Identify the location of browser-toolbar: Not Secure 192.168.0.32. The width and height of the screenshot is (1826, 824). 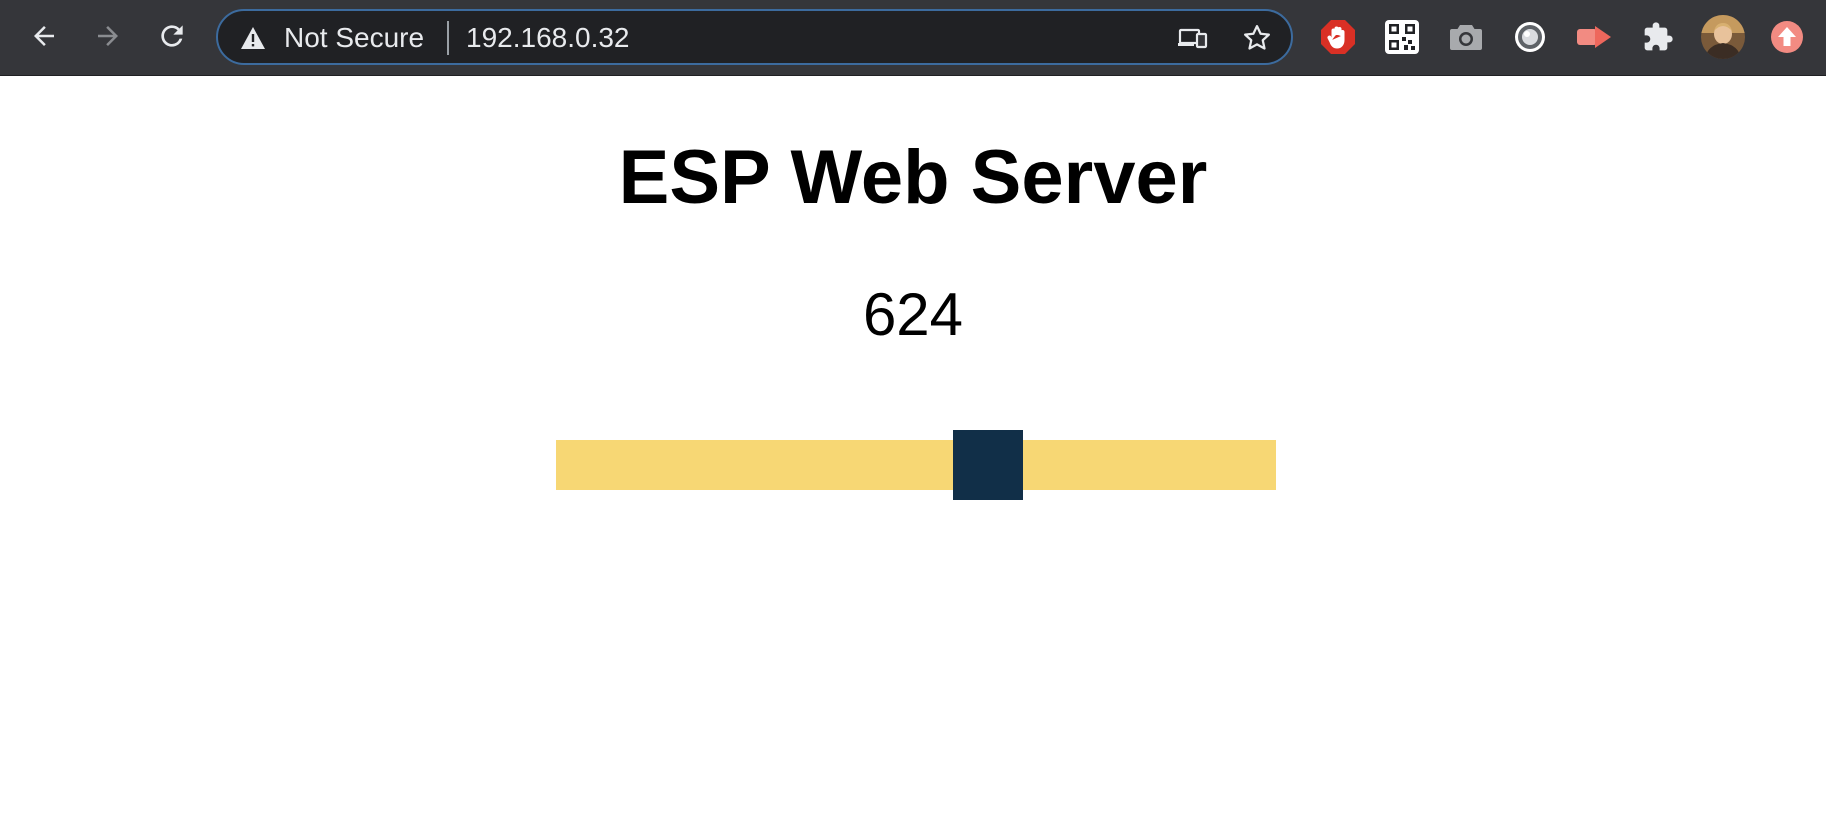
(913, 38).